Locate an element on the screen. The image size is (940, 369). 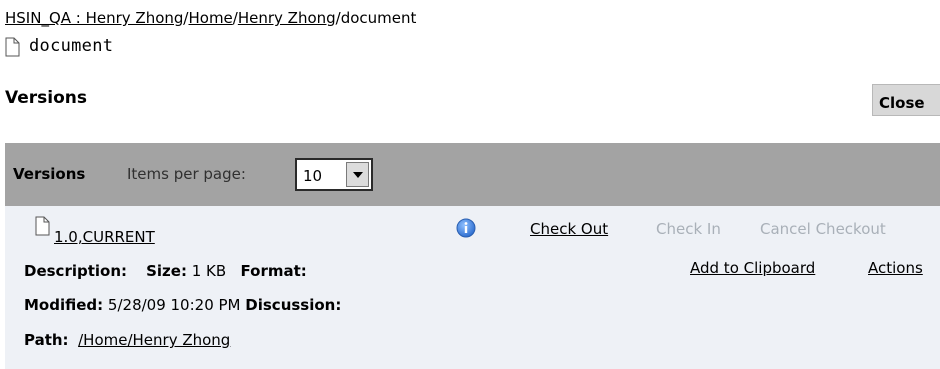
format-label: Format: is located at coordinates (273, 271).